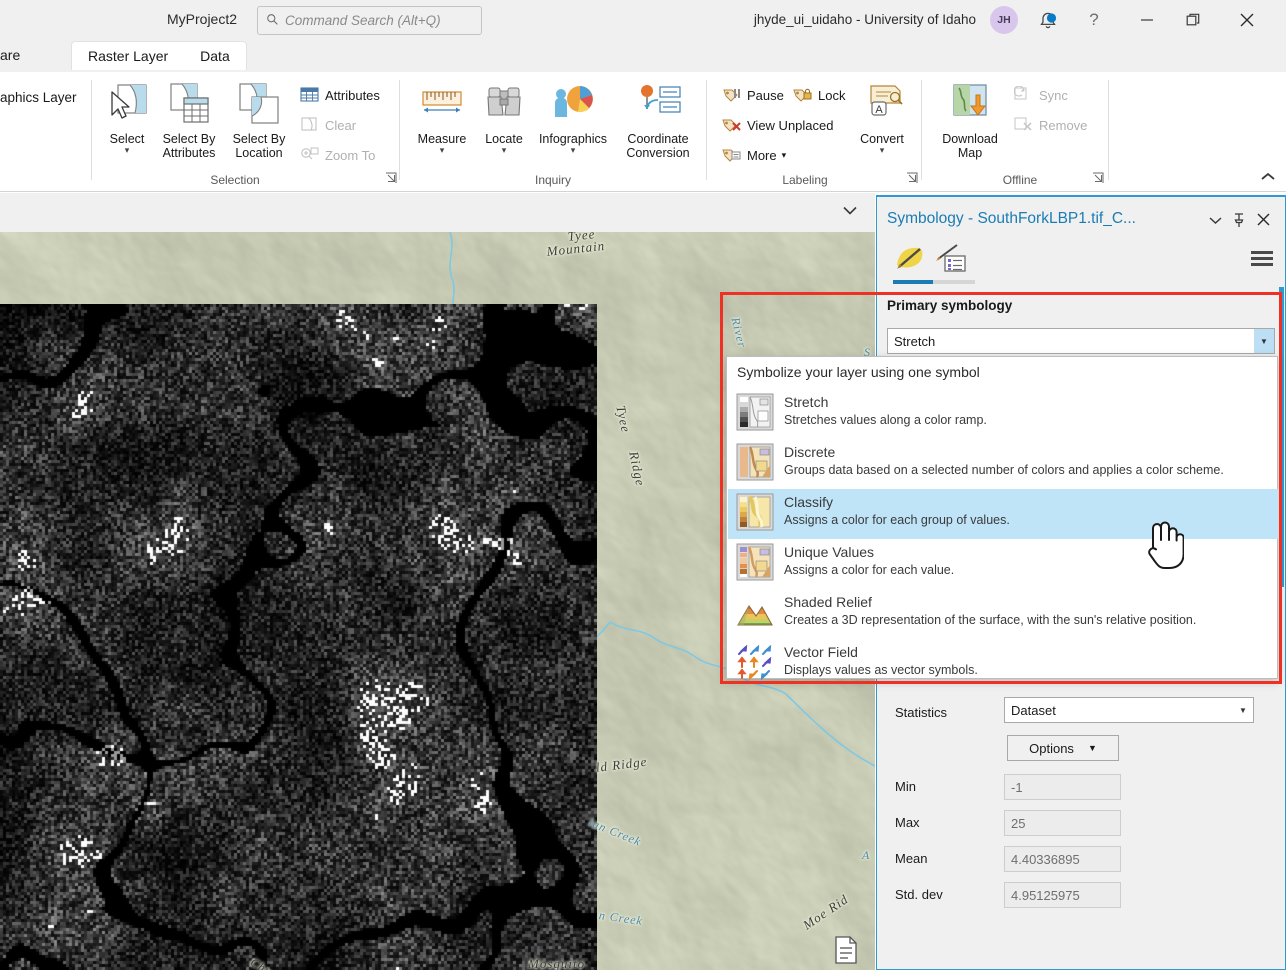 This screenshot has height=970, width=1286. What do you see at coordinates (399, 130) in the screenshot?
I see `ribbon-divider` at bounding box center [399, 130].